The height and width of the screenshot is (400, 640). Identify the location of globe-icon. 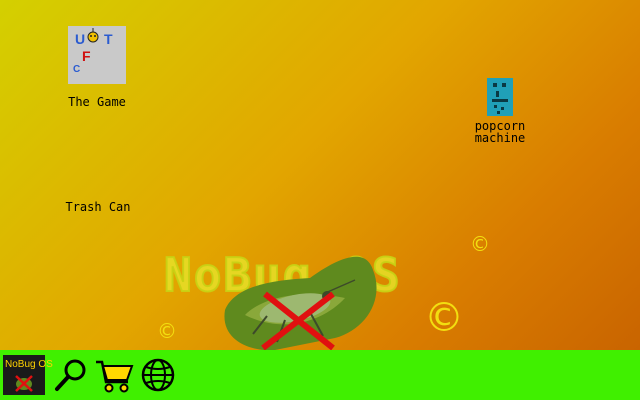
(158, 375).